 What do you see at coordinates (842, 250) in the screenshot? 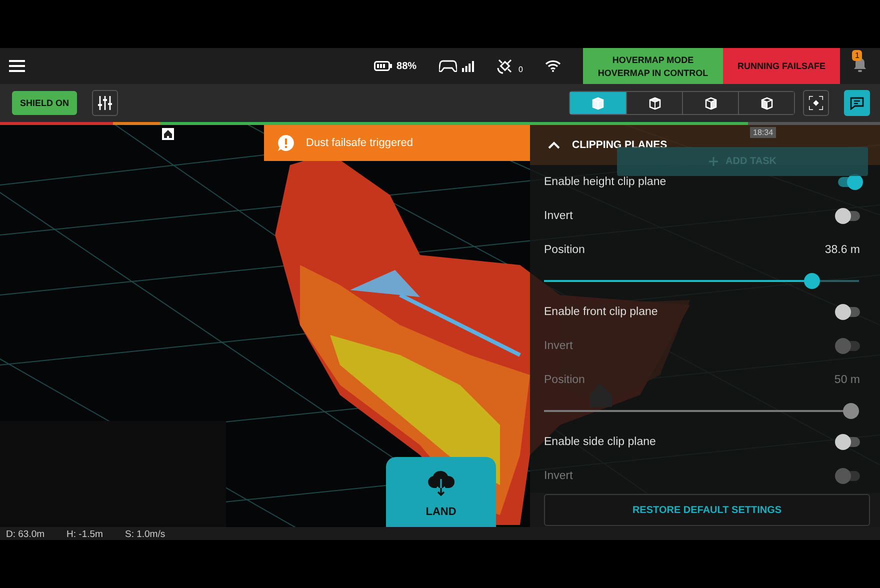
I see `setting-value: 38.6 m` at bounding box center [842, 250].